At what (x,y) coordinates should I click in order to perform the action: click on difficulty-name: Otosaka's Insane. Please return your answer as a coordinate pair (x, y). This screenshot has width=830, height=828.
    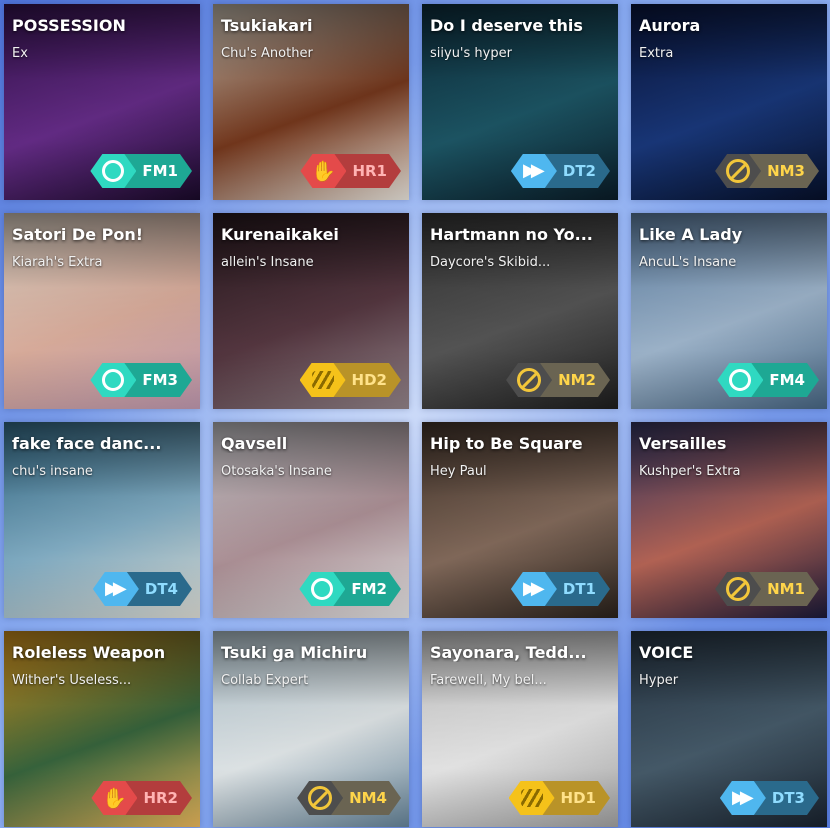
    Looking at the image, I should click on (276, 471).